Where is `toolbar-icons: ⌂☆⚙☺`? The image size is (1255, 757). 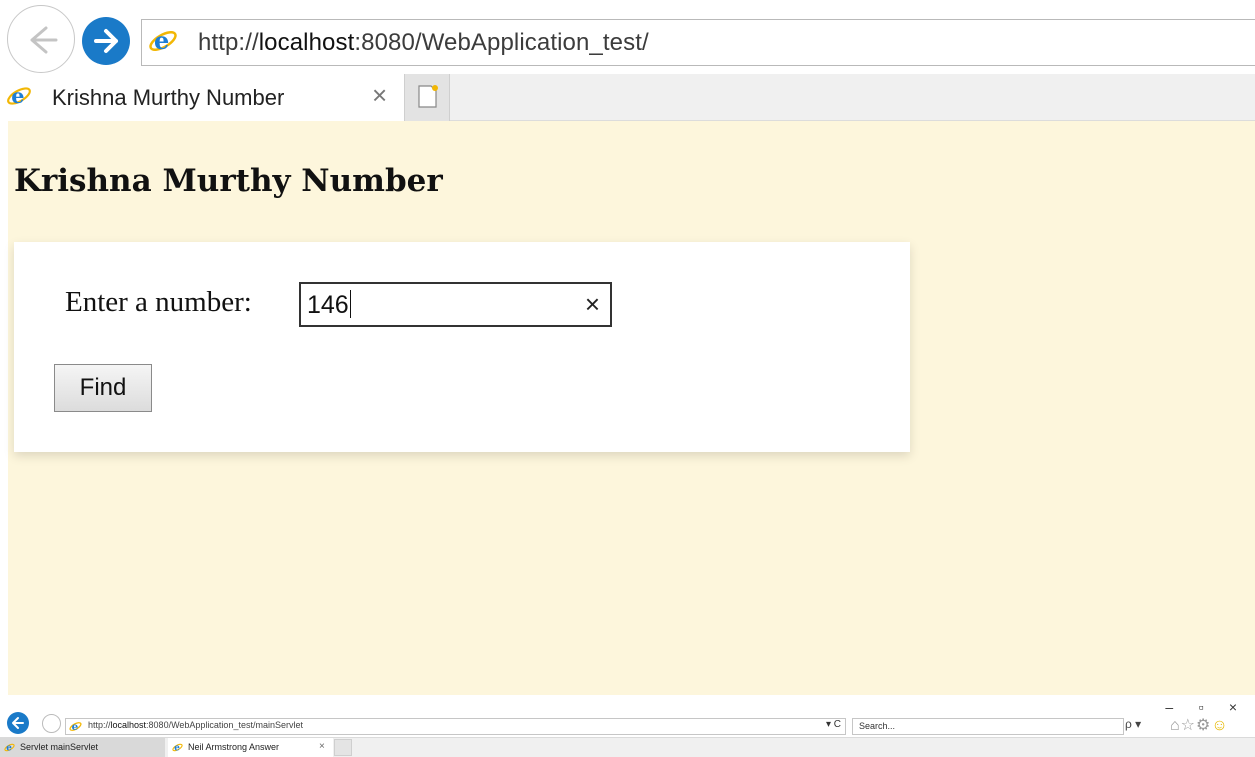 toolbar-icons: ⌂☆⚙☺ is located at coordinates (1199, 725).